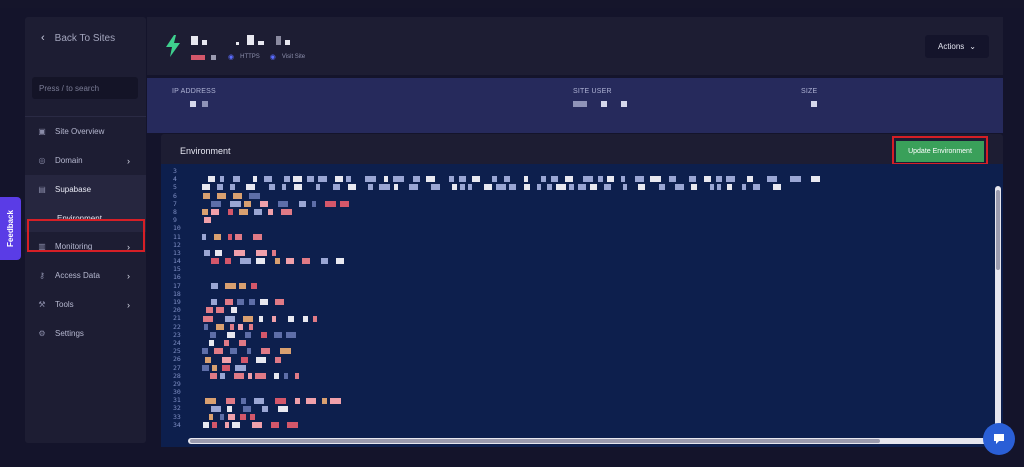 The height and width of the screenshot is (467, 1024). What do you see at coordinates (940, 151) in the screenshot?
I see `update-environment-button: Update Environment` at bounding box center [940, 151].